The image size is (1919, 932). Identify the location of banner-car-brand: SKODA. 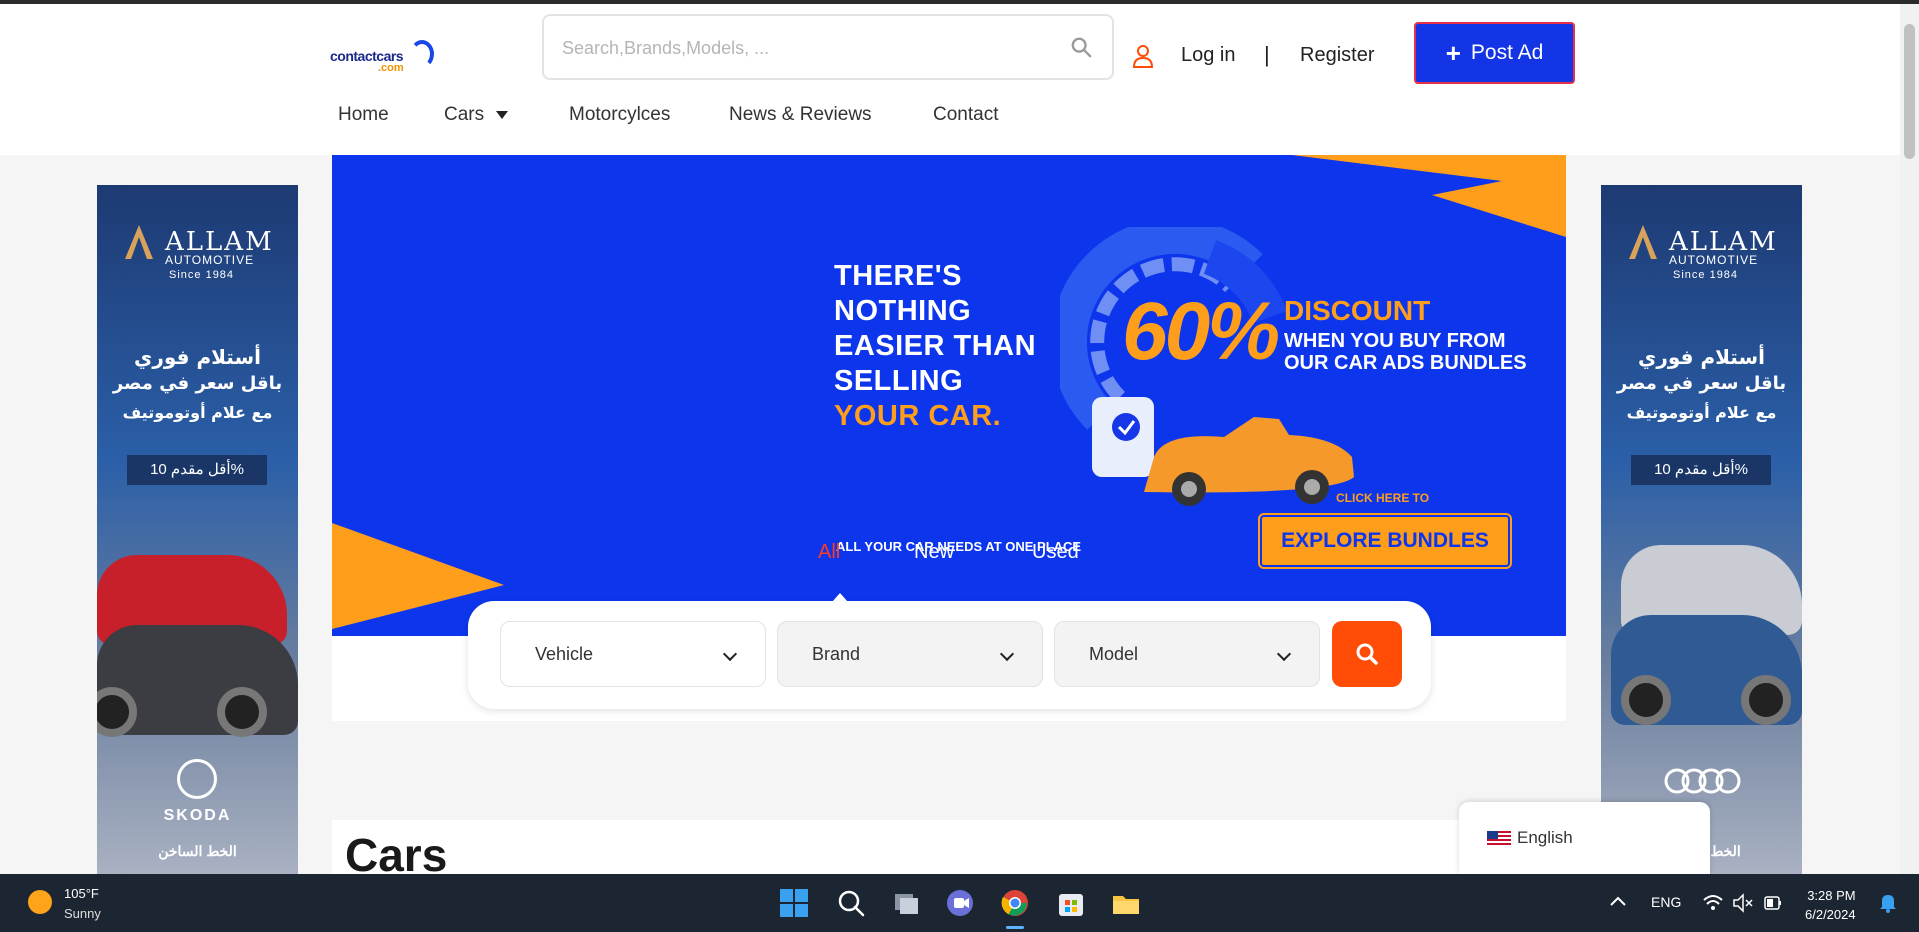
(197, 815).